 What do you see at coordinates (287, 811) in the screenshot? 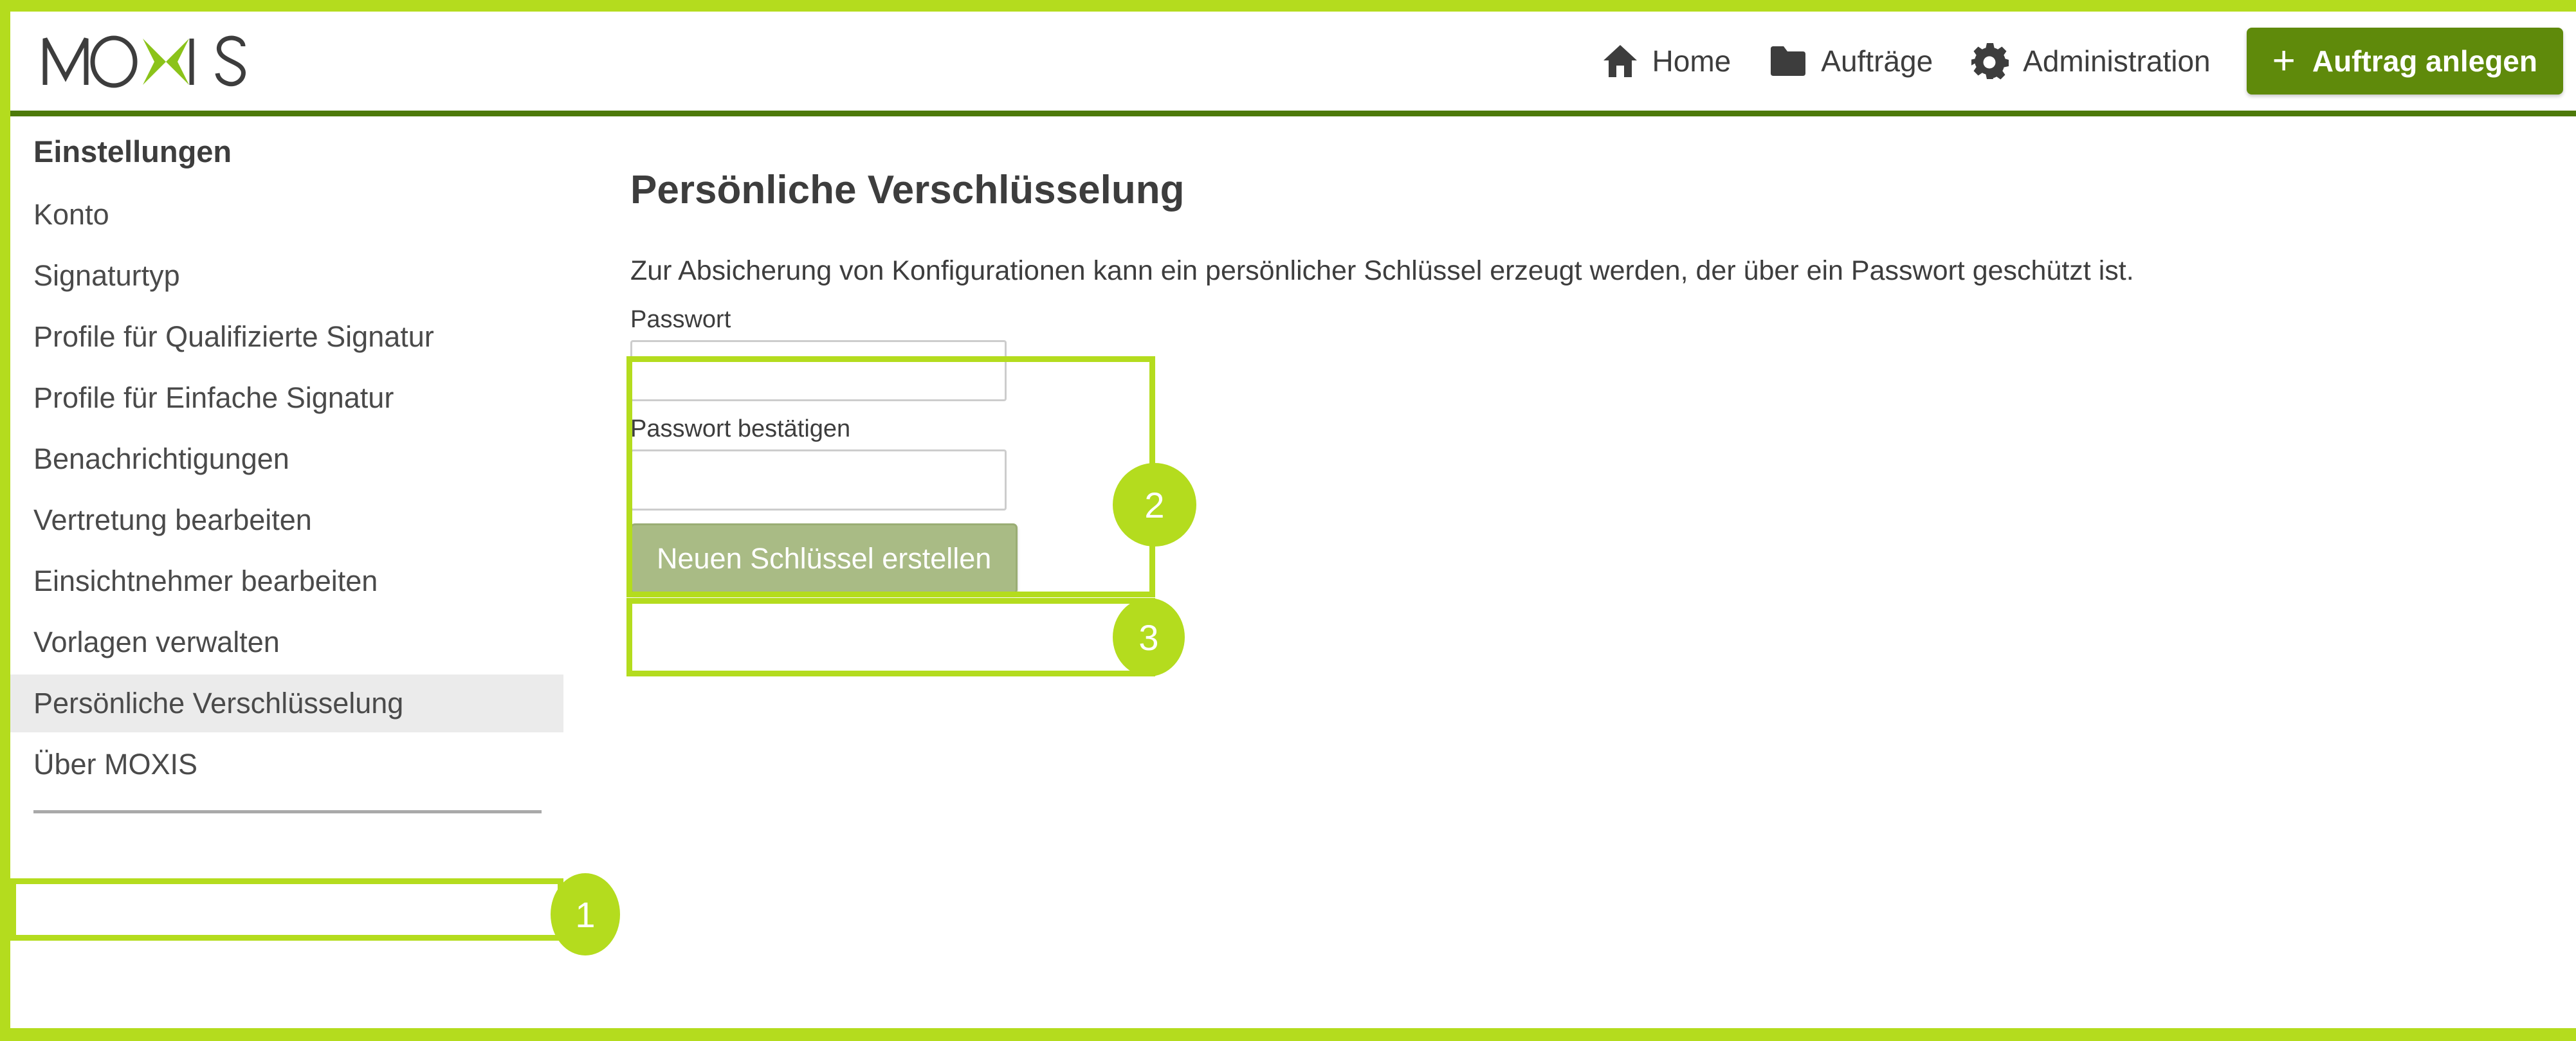
I see `sidebar-divider` at bounding box center [287, 811].